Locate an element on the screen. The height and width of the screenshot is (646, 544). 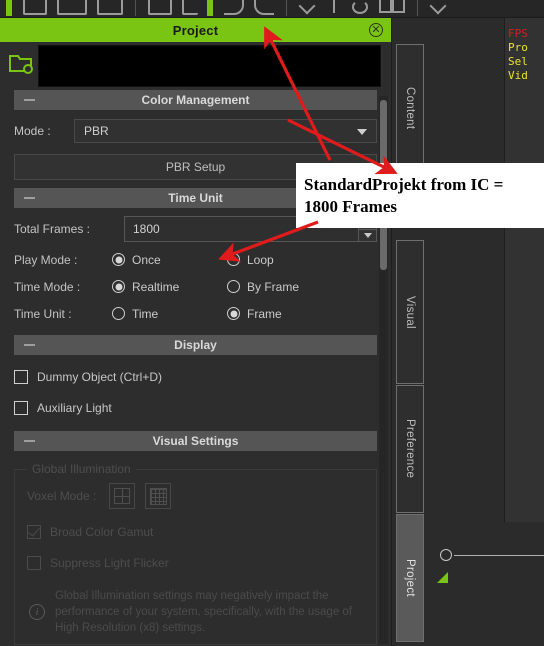
hud-line-4: Vid is located at coordinates (518, 75).